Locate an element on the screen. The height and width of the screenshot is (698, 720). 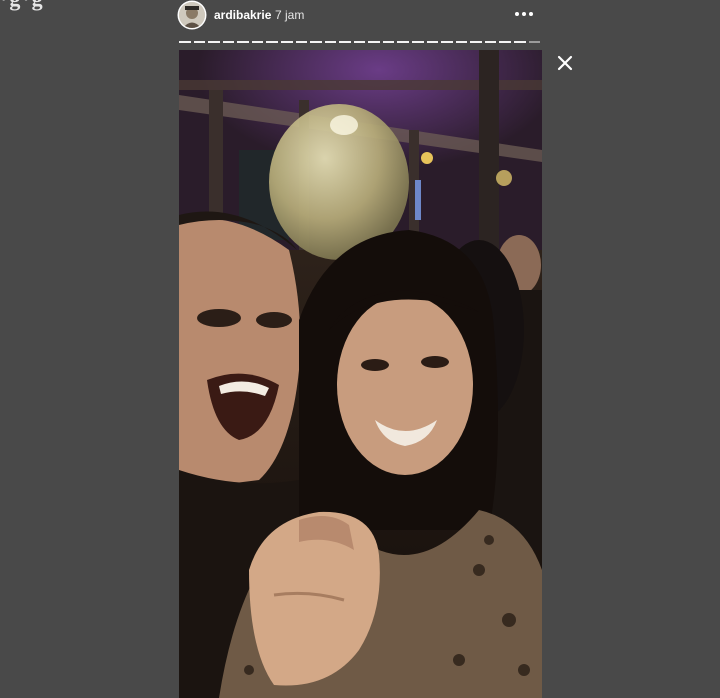
brand-logo-fragment: ·g·g is located at coordinates (22, 6).